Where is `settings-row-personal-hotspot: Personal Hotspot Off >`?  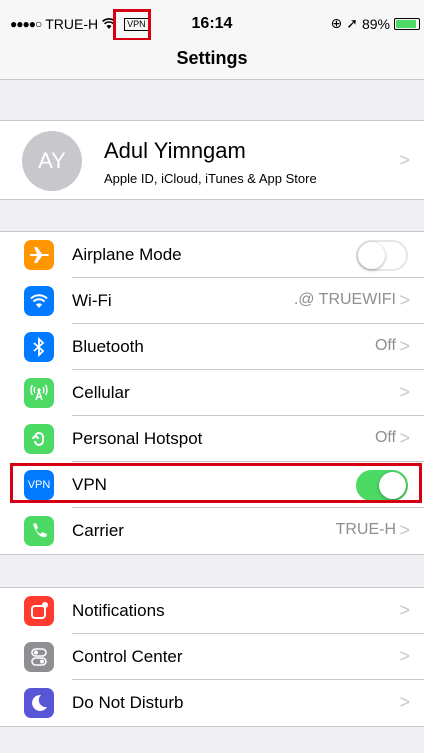 settings-row-personal-hotspot: Personal Hotspot Off > is located at coordinates (212, 439).